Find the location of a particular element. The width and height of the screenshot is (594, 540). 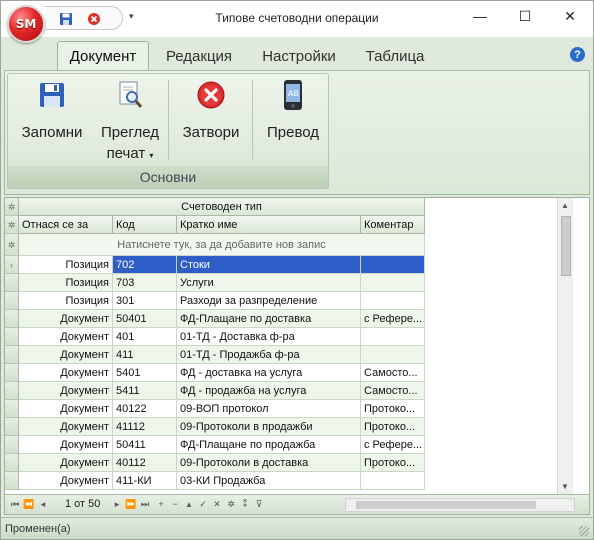

scroll-thumb is located at coordinates (566, 246).